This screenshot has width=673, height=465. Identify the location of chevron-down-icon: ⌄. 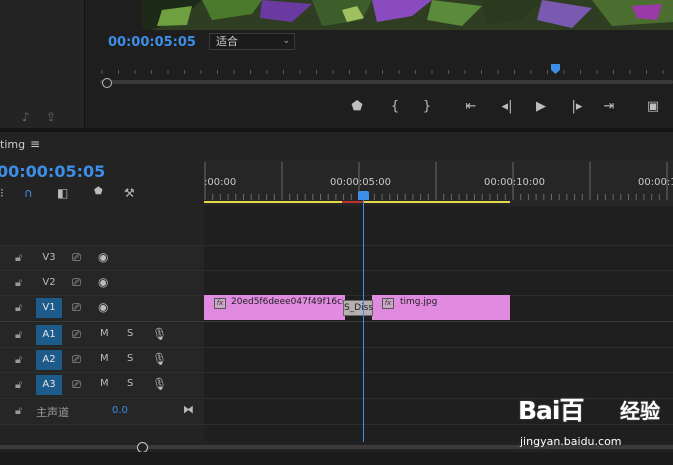
(286, 41).